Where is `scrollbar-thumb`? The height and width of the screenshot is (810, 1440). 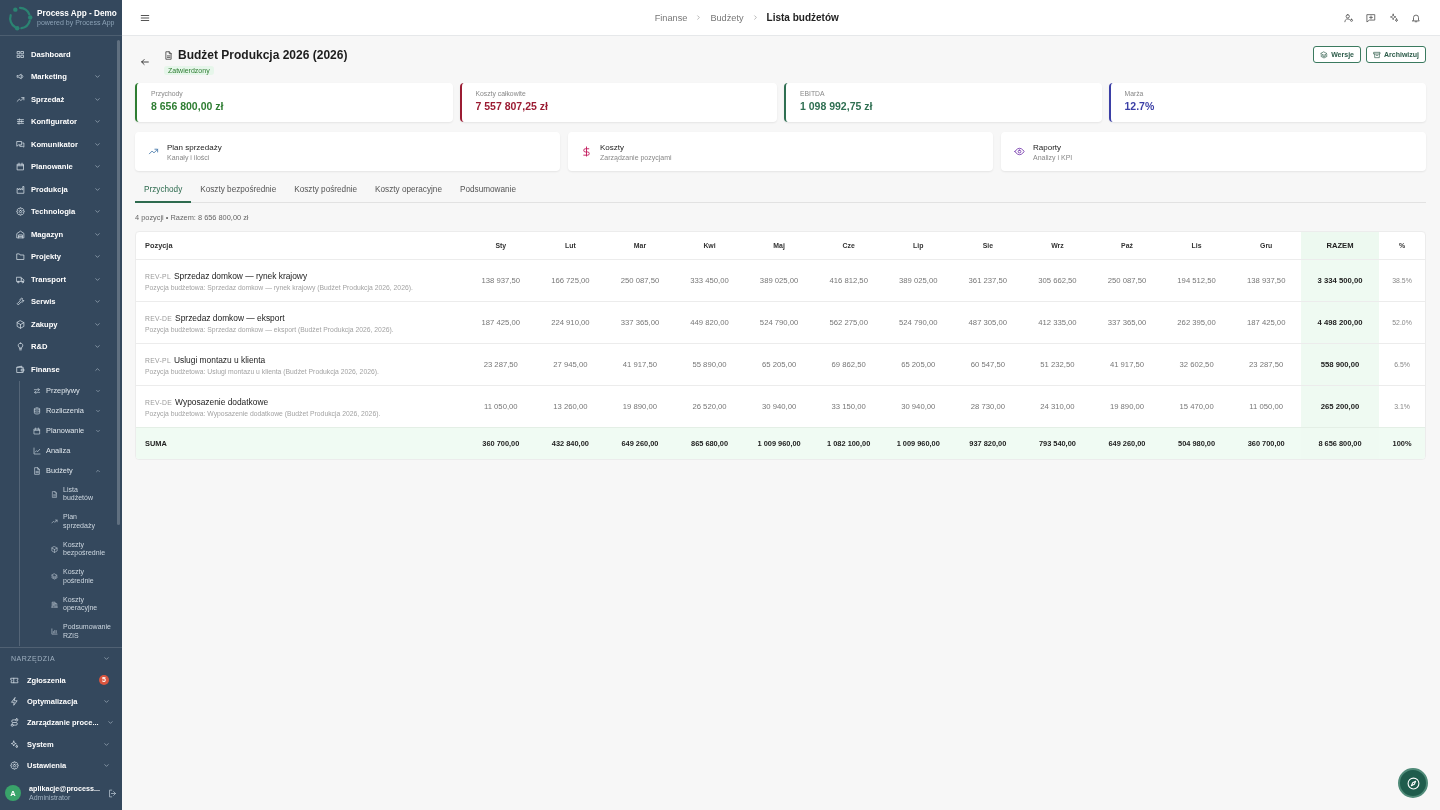 scrollbar-thumb is located at coordinates (118, 282).